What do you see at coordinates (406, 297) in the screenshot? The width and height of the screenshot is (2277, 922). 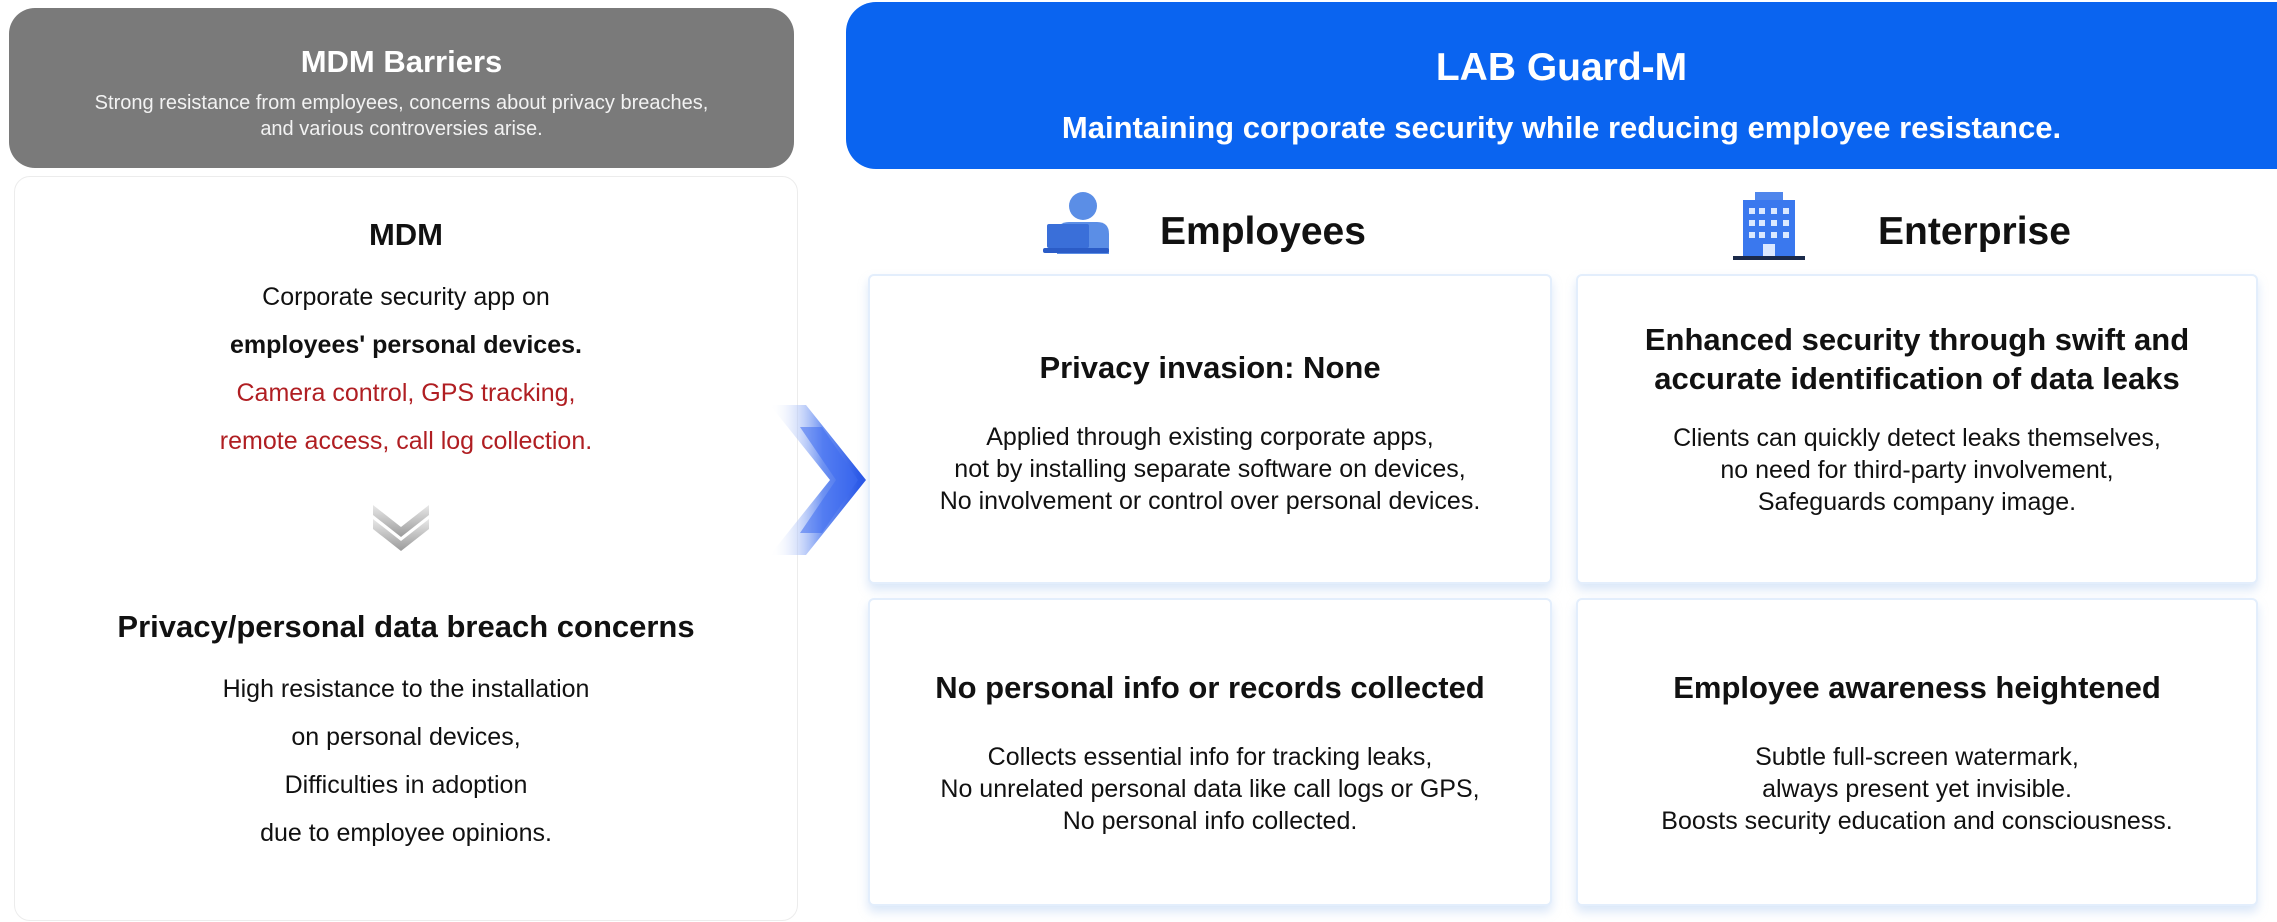 I see `mdm-desc-line1: Corporate security app on` at bounding box center [406, 297].